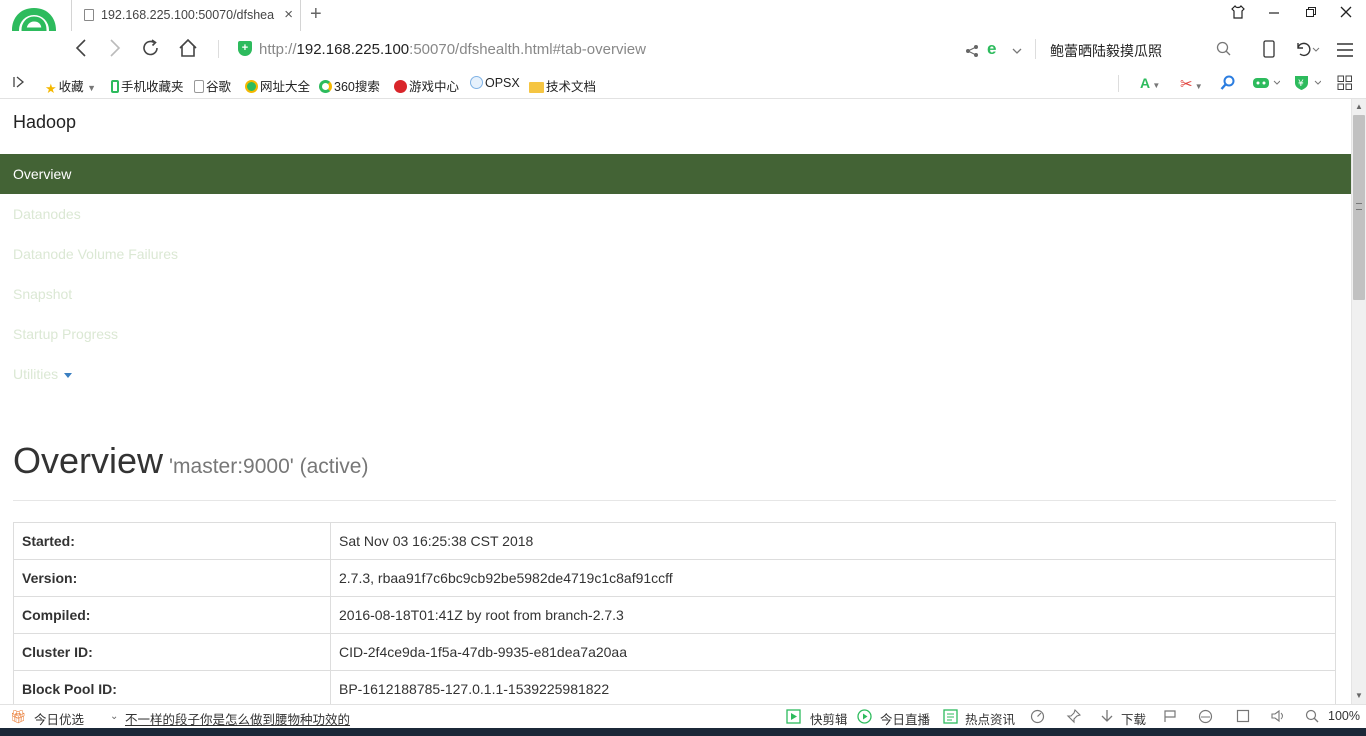  I want to click on pin-icon, so click(1074, 717).